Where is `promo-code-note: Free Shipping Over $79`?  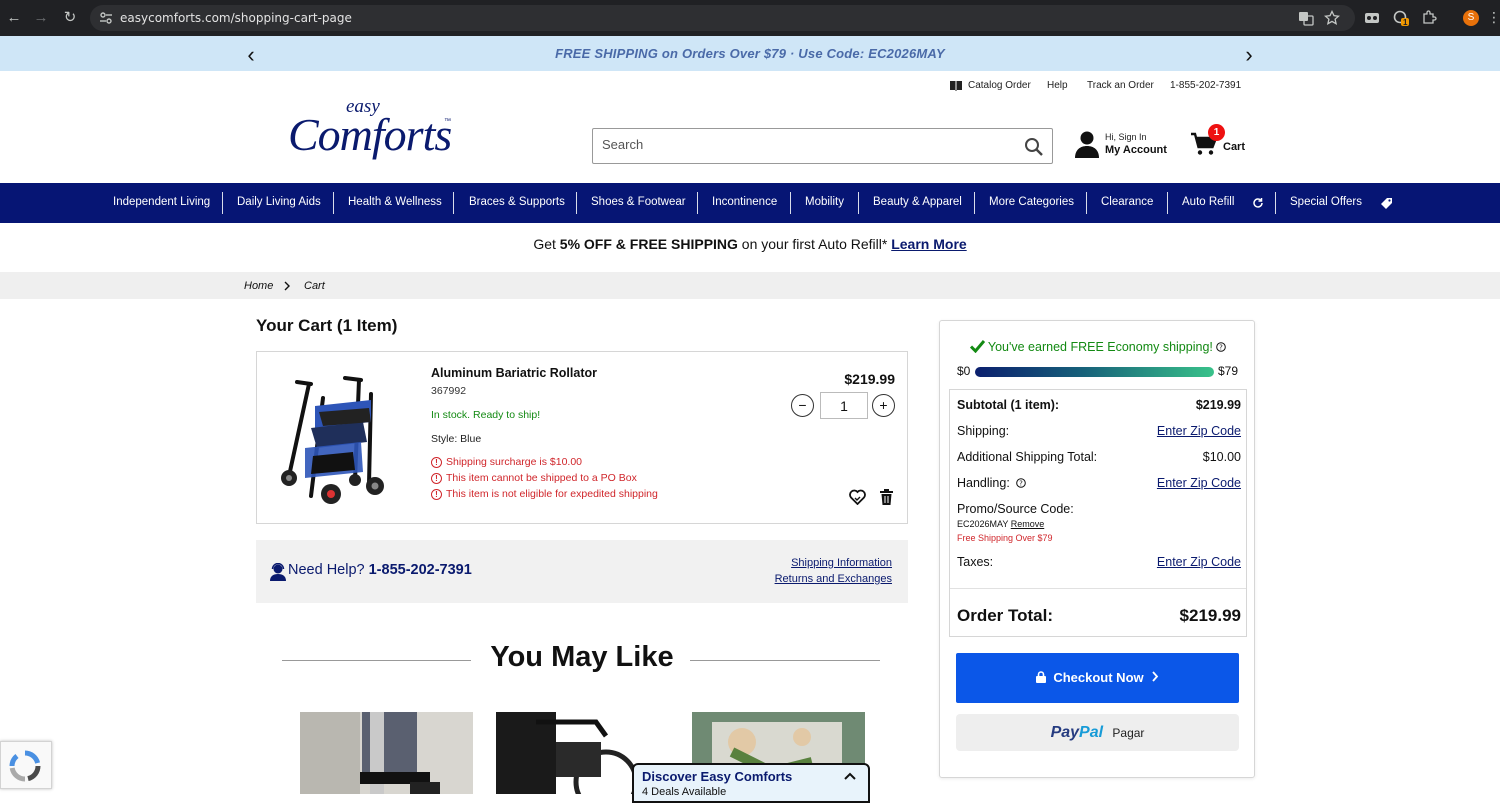
promo-code-note: Free Shipping Over $79 is located at coordinates (1005, 538).